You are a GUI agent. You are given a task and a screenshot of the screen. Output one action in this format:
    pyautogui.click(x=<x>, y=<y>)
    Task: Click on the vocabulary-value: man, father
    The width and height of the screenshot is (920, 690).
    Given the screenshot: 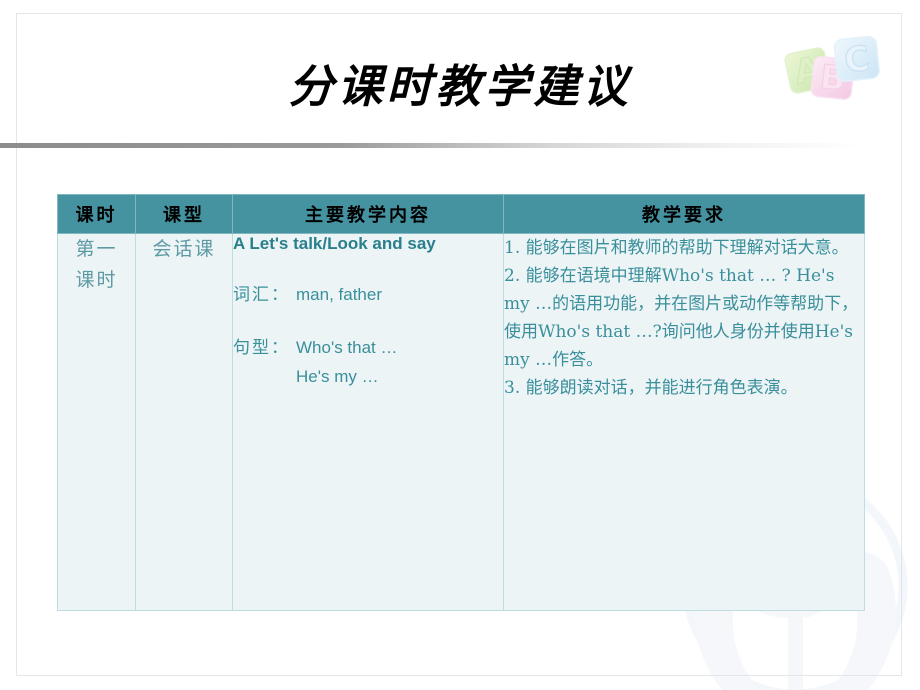 What is the action you would take?
    pyautogui.click(x=339, y=294)
    